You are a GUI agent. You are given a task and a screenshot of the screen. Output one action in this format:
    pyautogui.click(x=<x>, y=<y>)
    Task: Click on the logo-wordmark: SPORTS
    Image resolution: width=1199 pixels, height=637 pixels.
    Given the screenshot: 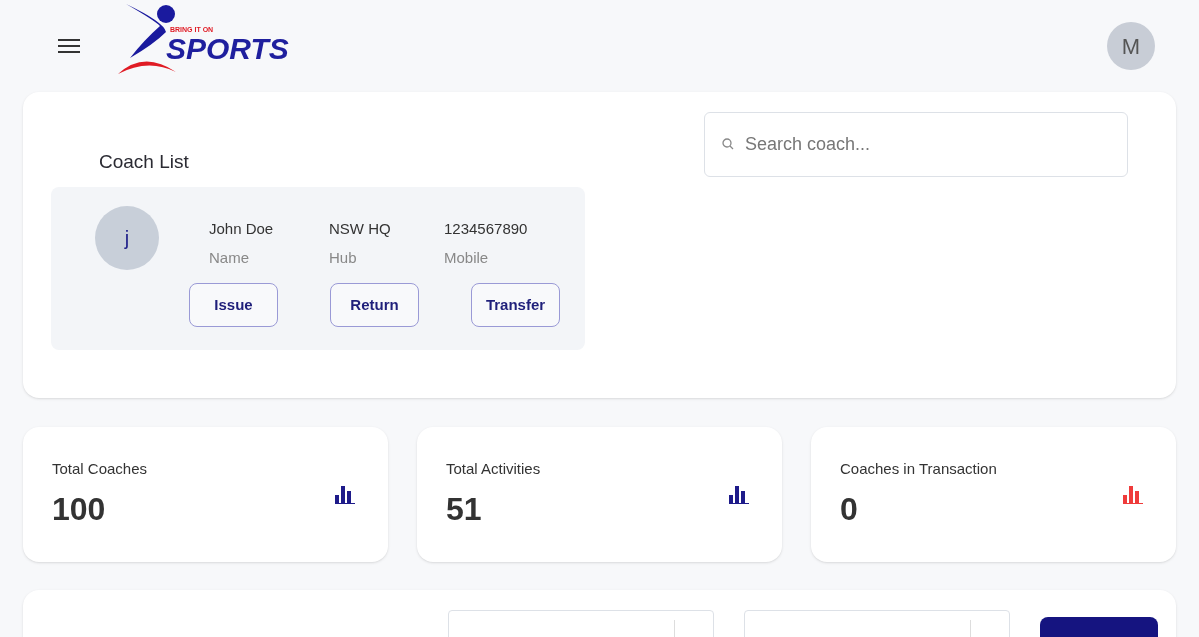 What is the action you would take?
    pyautogui.click(x=227, y=49)
    